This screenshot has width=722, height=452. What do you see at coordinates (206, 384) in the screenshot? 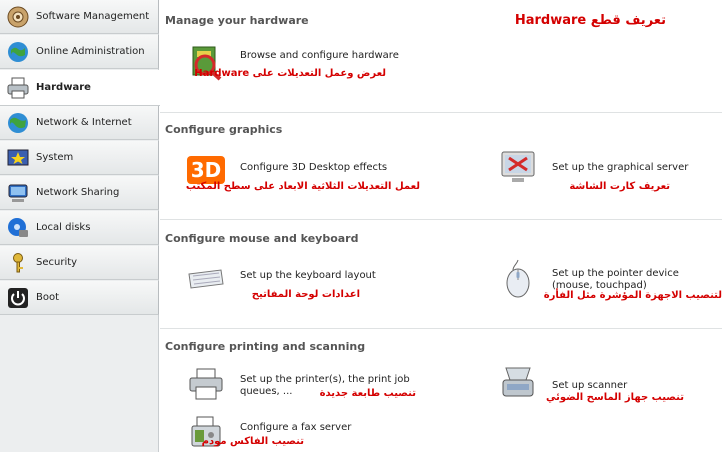
I see `printer-icon` at bounding box center [206, 384].